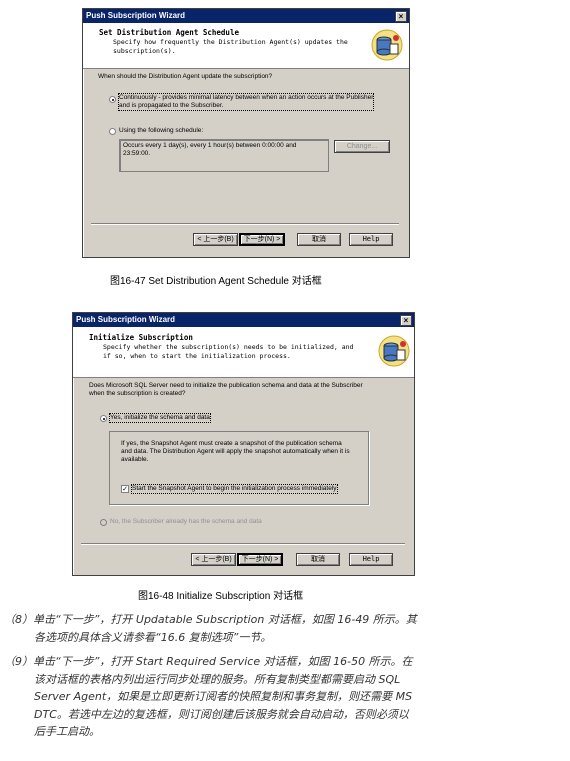 Image resolution: width=570 pixels, height=761 pixels. Describe the element at coordinates (18, 619) in the screenshot. I see `step-number: （8）` at that location.